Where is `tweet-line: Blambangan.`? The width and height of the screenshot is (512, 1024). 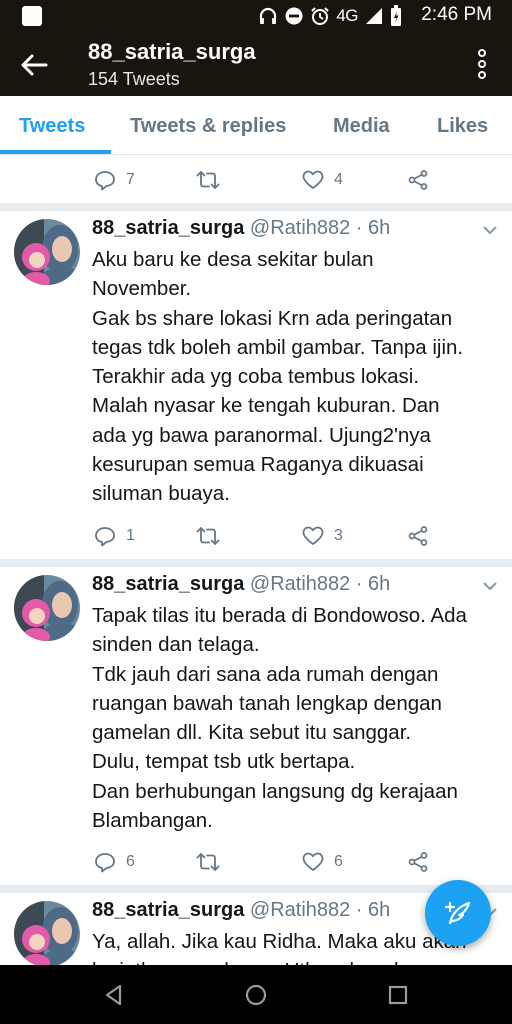
tweet-line: Blambangan. is located at coordinates (152, 821).